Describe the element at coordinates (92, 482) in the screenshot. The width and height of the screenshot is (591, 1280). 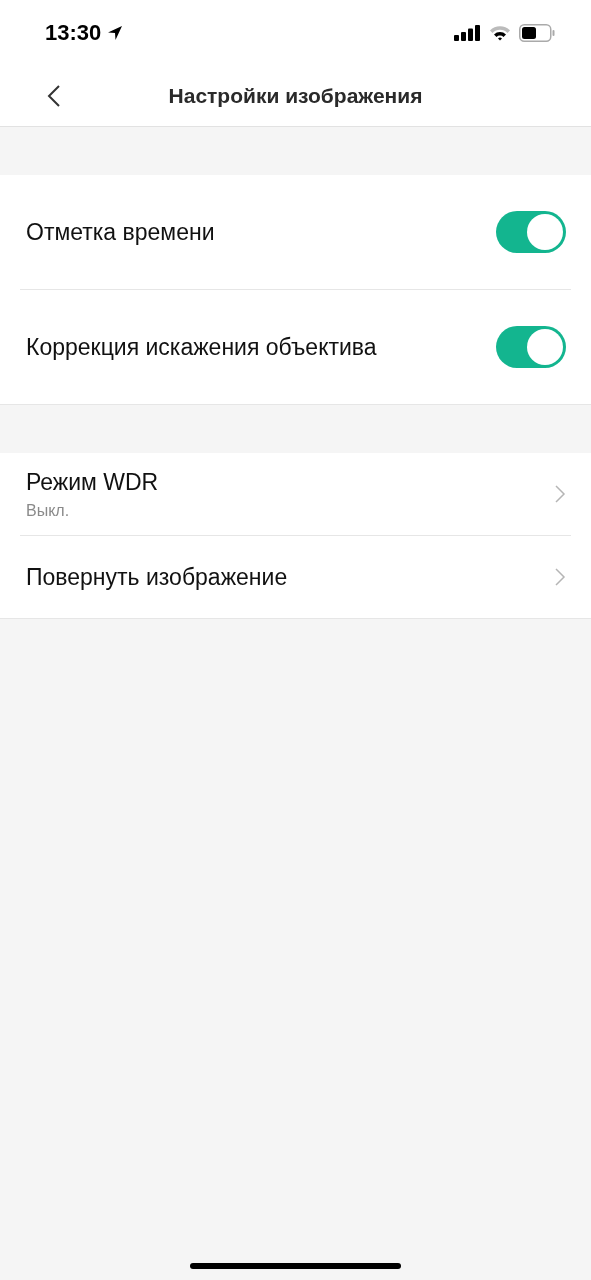
I see `setting-label: Режим WDR` at that location.